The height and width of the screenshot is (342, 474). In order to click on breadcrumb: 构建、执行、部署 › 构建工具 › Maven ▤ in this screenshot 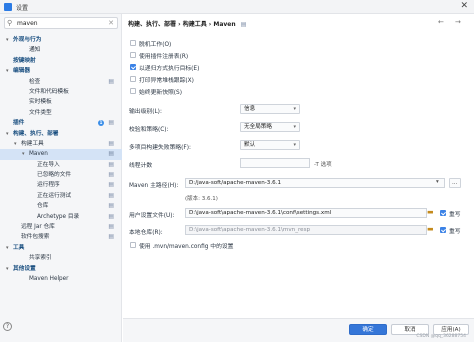, I will do `click(187, 24)`.